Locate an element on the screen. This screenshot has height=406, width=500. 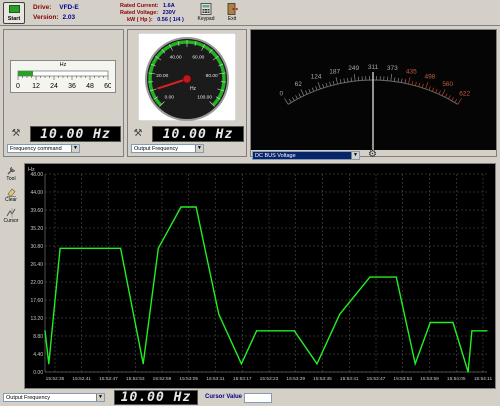
trend-signal-select-value: Output Frequency is located at coordinates (28, 398).